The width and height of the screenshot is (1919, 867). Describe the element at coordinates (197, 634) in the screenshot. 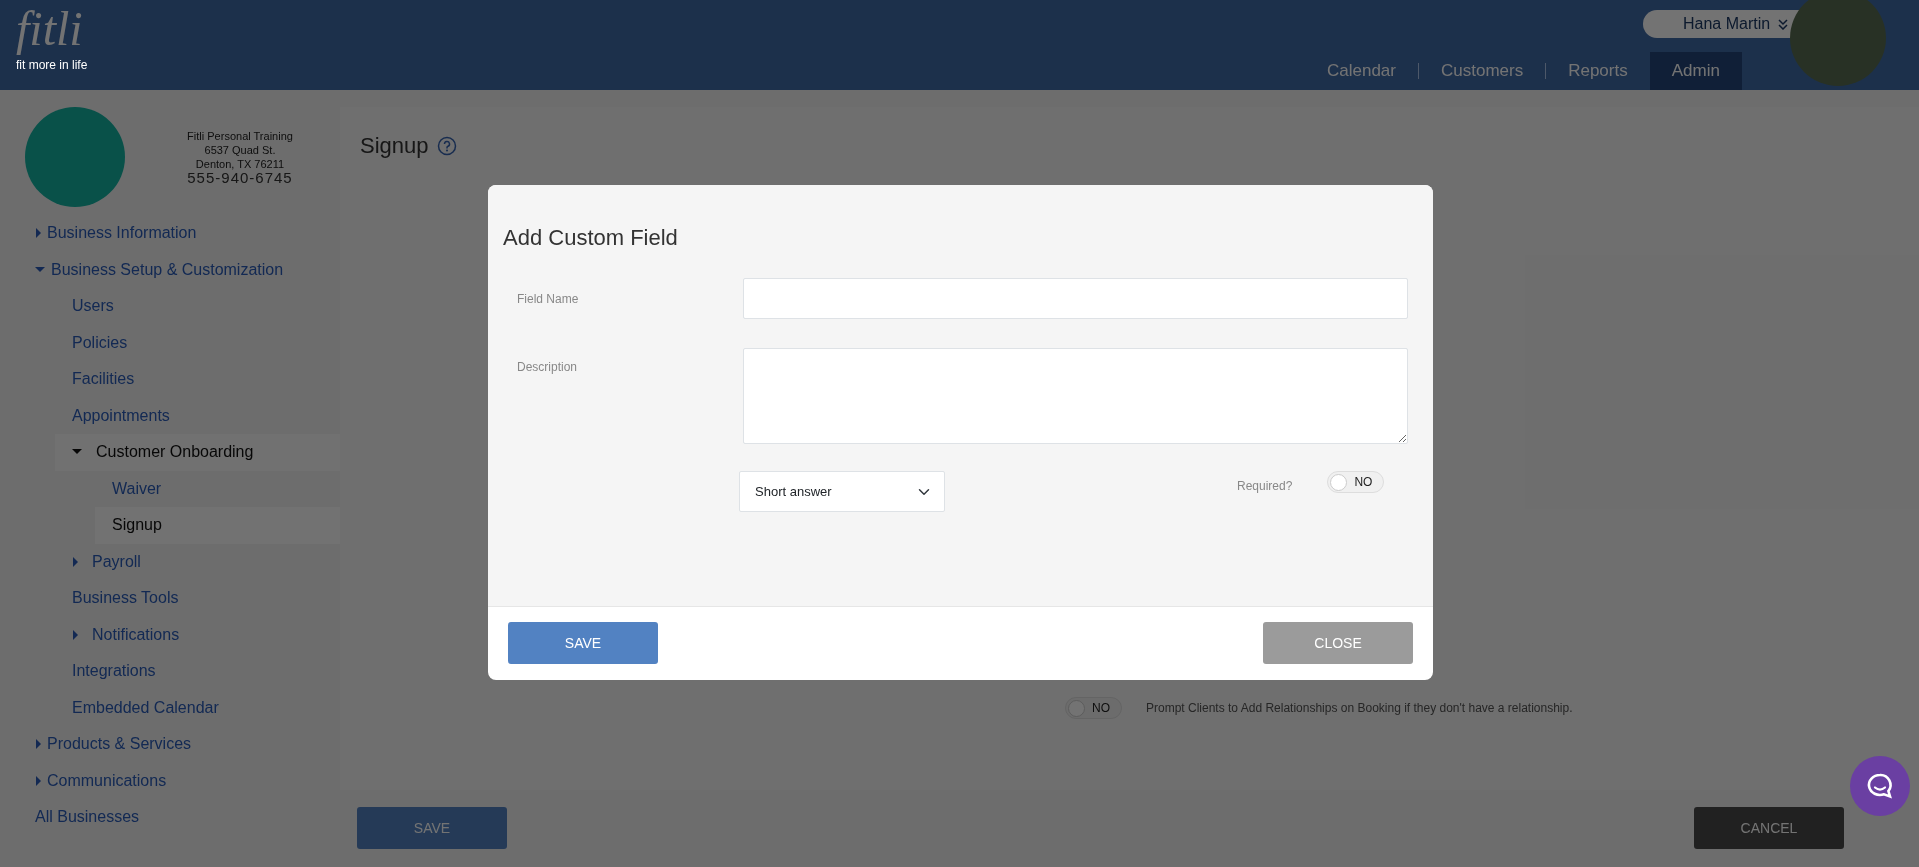

I see `sidebar-item: Notifications` at that location.